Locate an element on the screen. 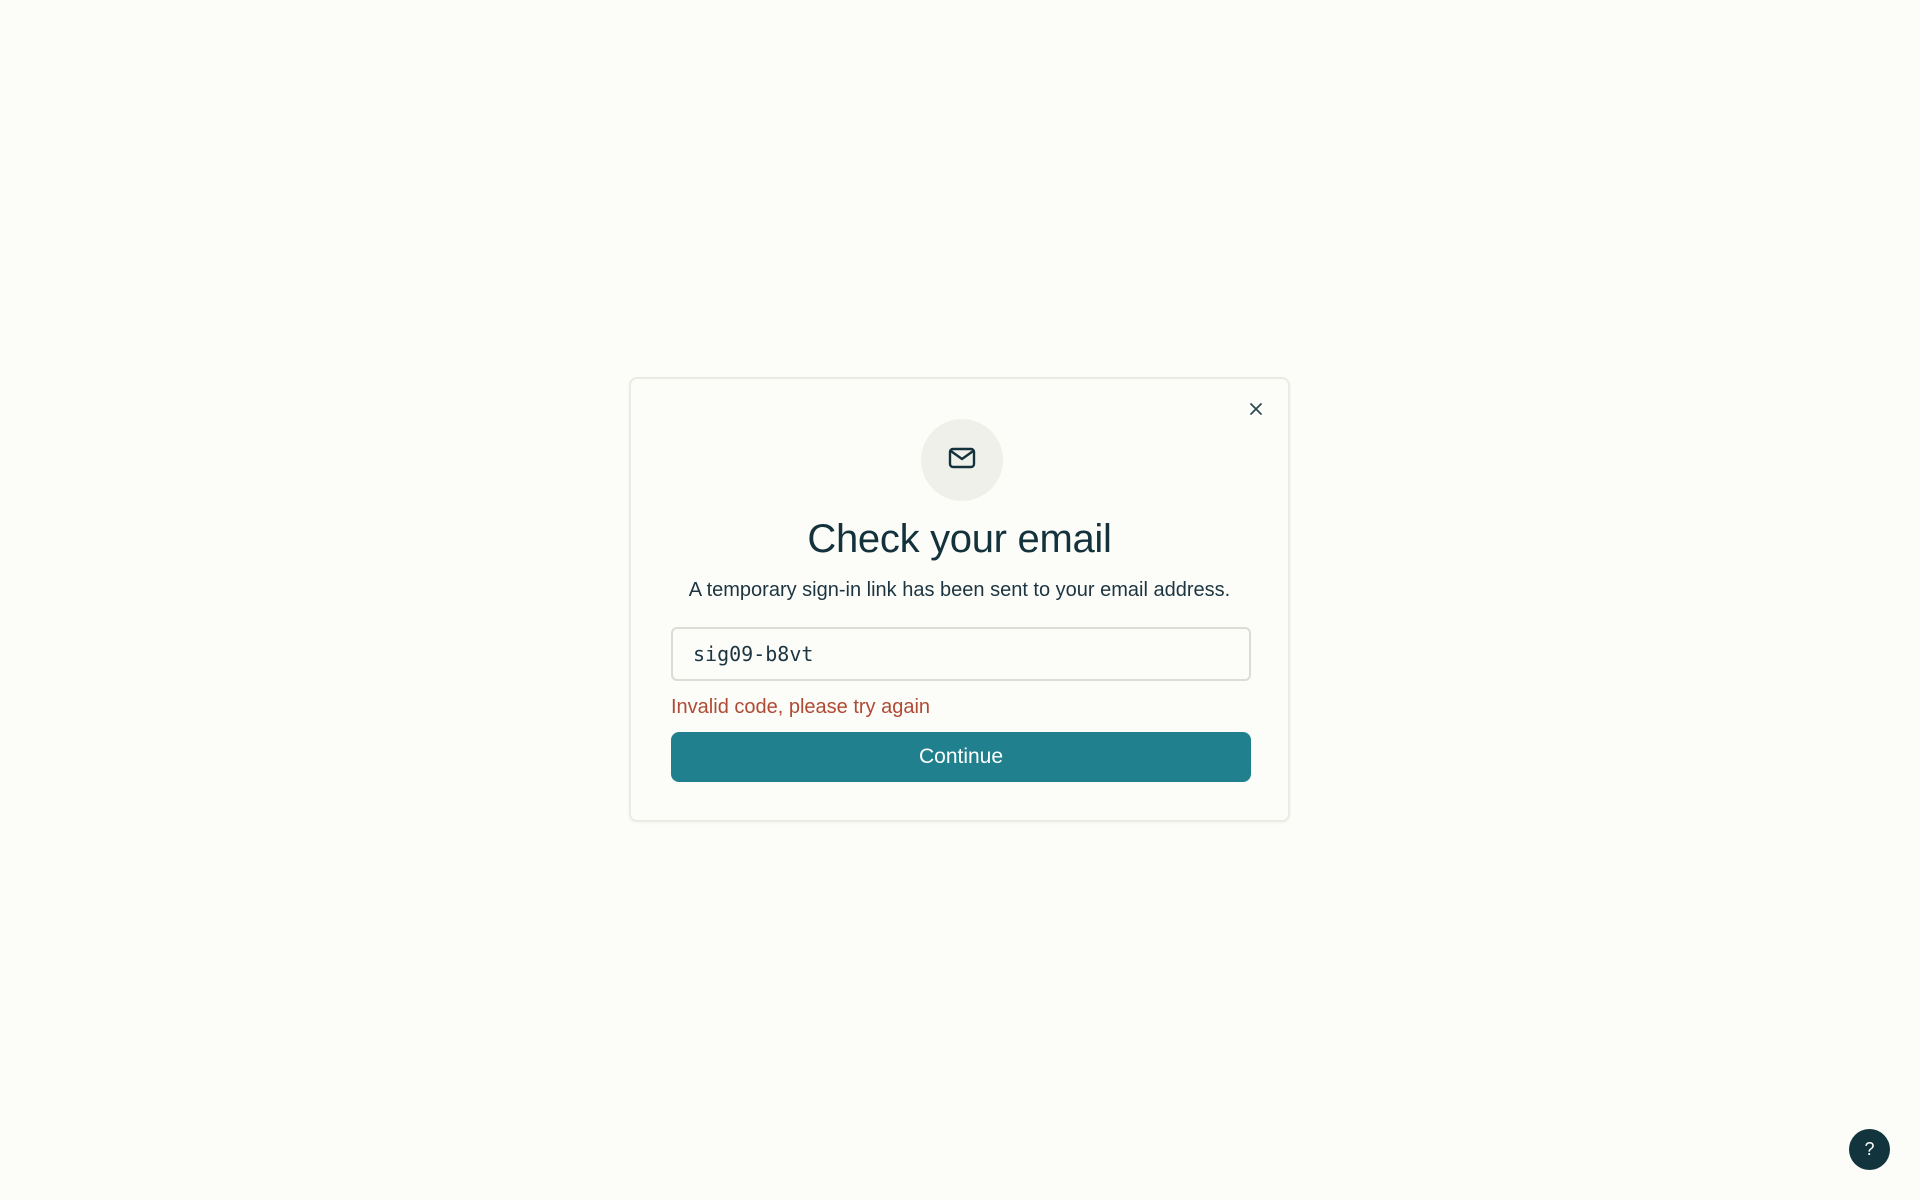  help-button-label: ? is located at coordinates (1869, 1149).